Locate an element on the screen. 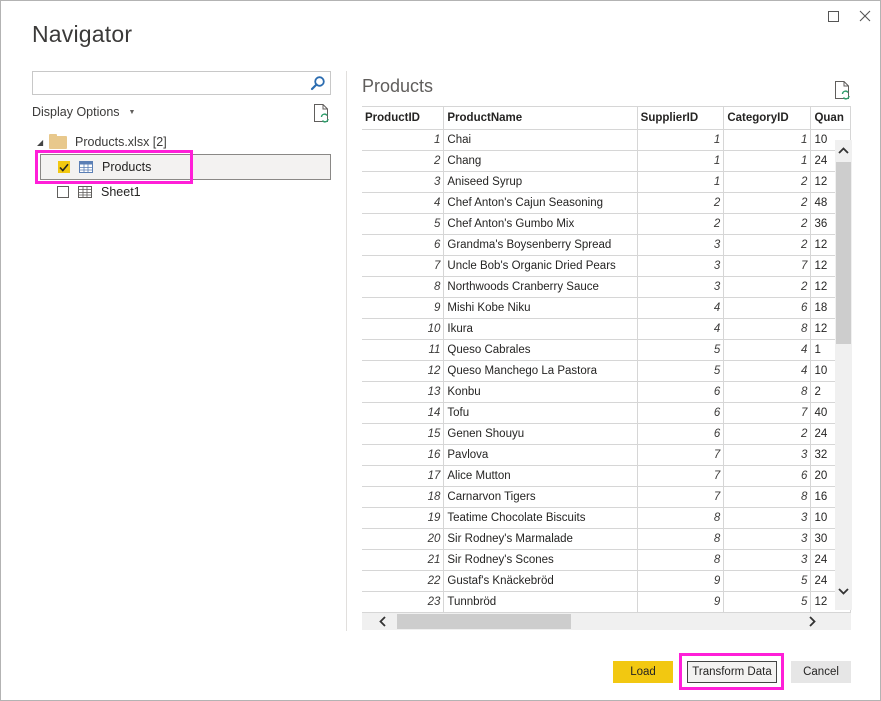  display-options-dropdown: Display Options ▼ is located at coordinates (83, 112).